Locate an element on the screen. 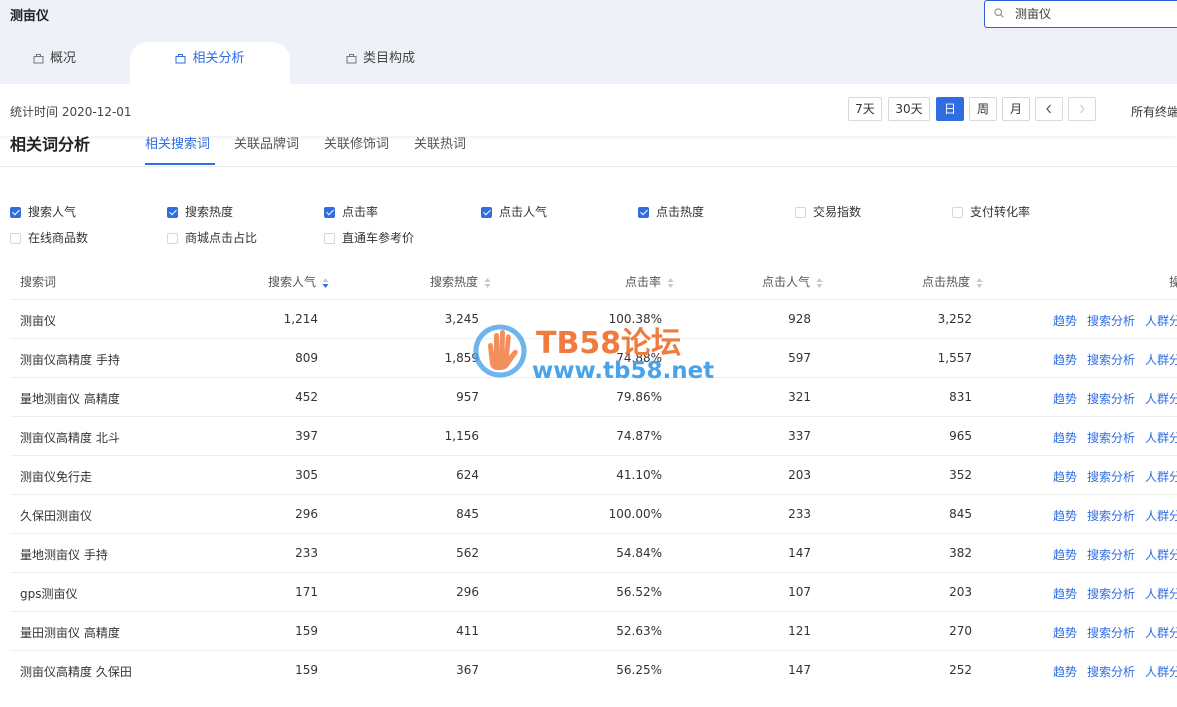  cell-value: 452 is located at coordinates (306, 397).